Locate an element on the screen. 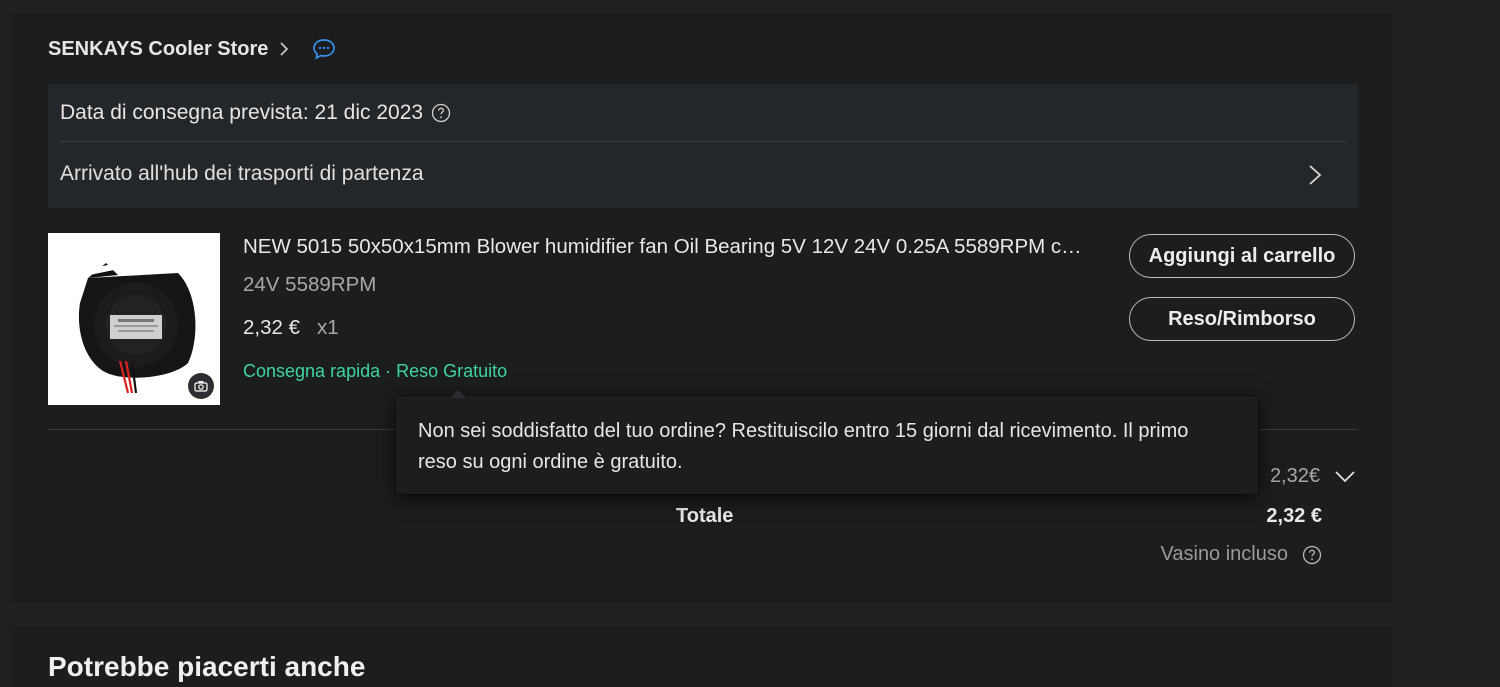 The width and height of the screenshot is (1500, 687). chevron-down-icon is located at coordinates (1345, 476).